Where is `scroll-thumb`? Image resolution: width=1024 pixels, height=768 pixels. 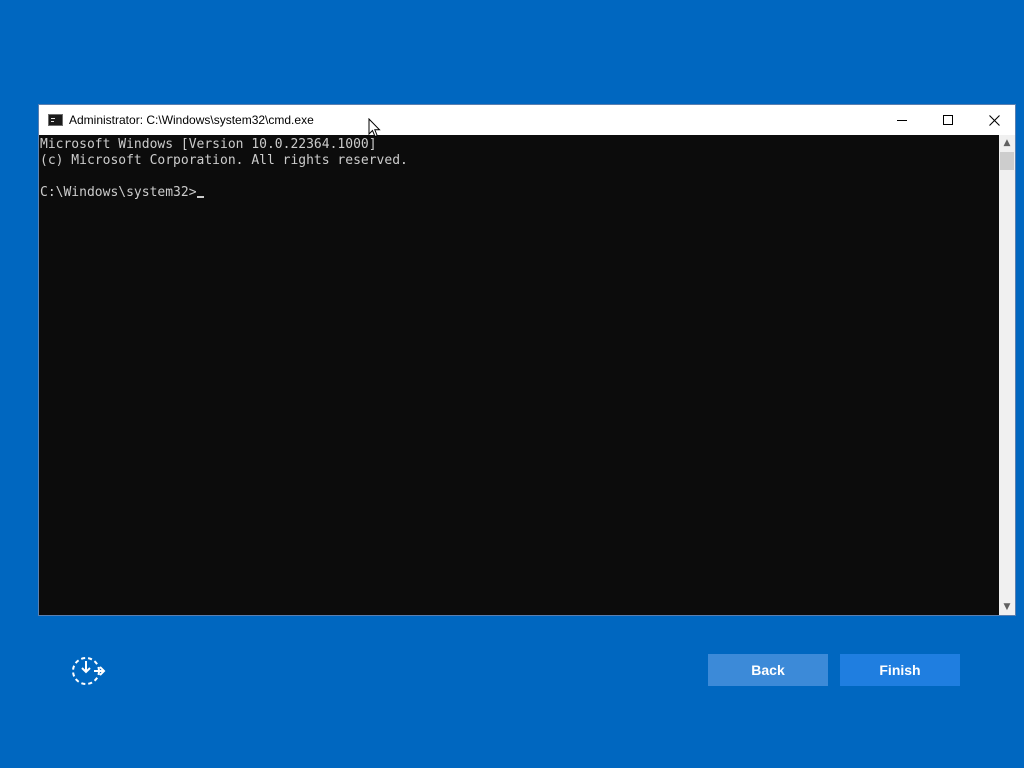
scroll-thumb is located at coordinates (1007, 161).